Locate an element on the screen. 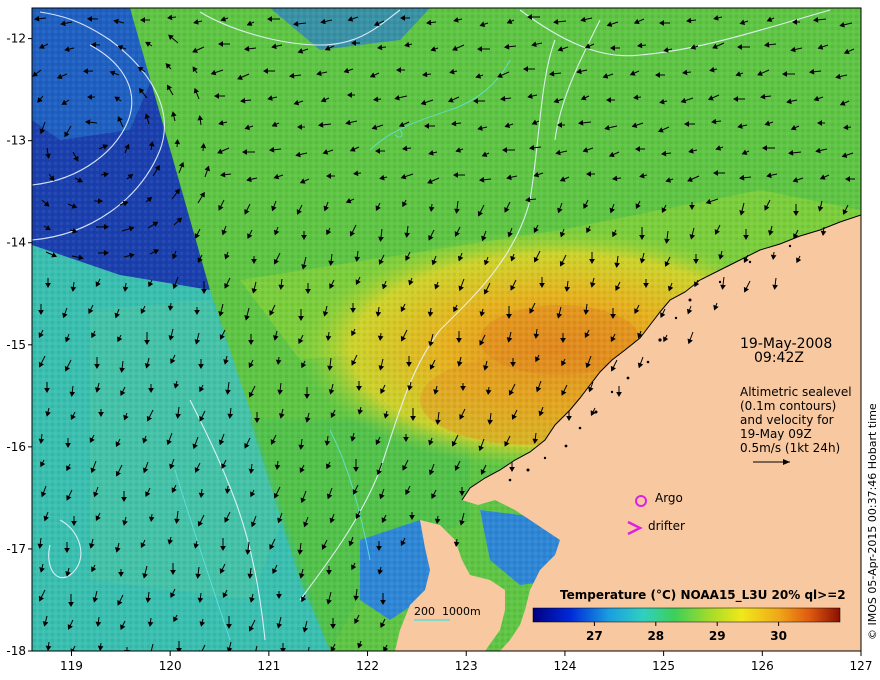 The width and height of the screenshot is (880, 680). longitude-axis: 119 120 121 122 123 124 125 126 127 is located at coordinates (466, 662).